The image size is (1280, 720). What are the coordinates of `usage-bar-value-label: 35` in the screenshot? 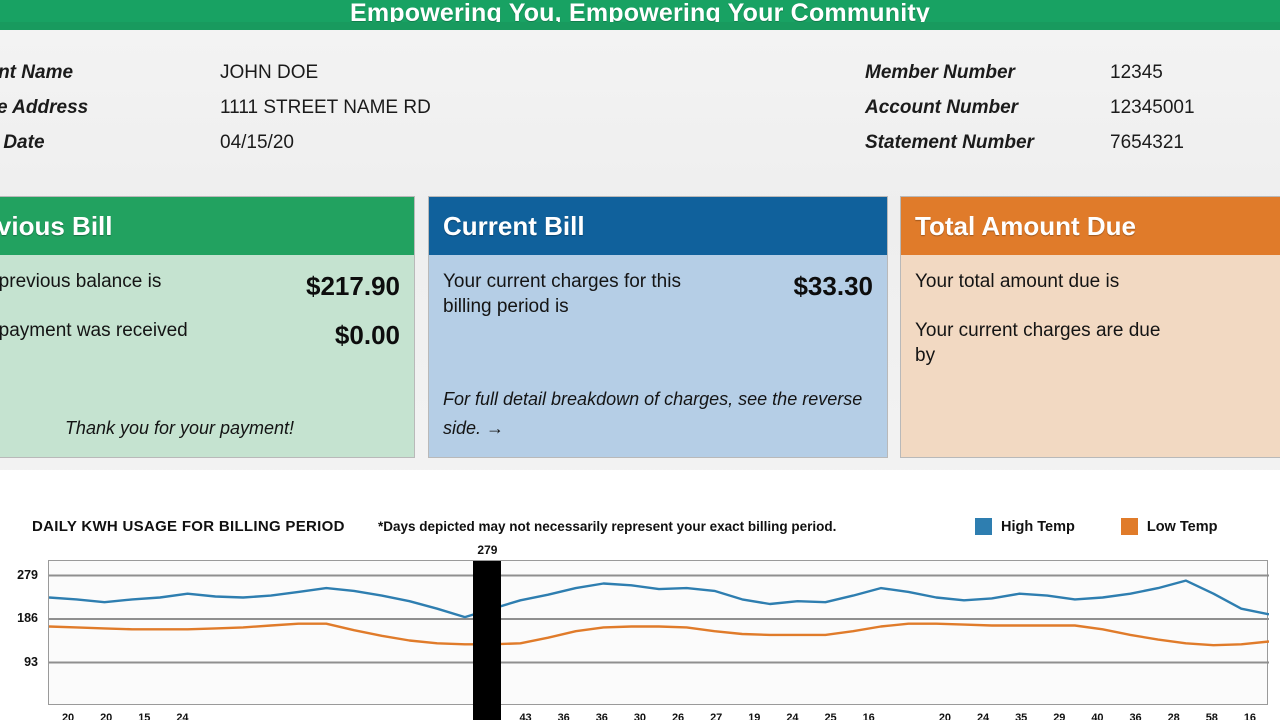 It's located at (1021, 716).